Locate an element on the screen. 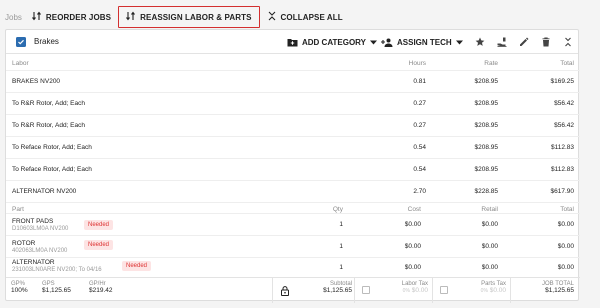 This screenshot has height=308, width=600. parts-tax-value: $0.00 is located at coordinates (497, 290).